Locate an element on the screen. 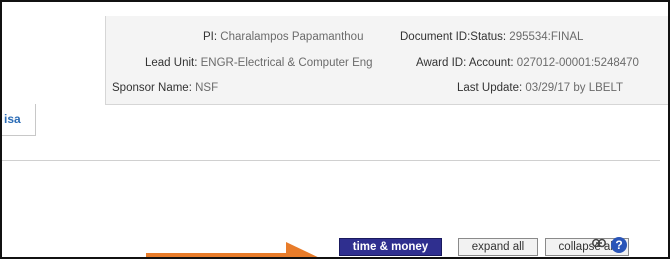  help-icon: ? is located at coordinates (619, 245).